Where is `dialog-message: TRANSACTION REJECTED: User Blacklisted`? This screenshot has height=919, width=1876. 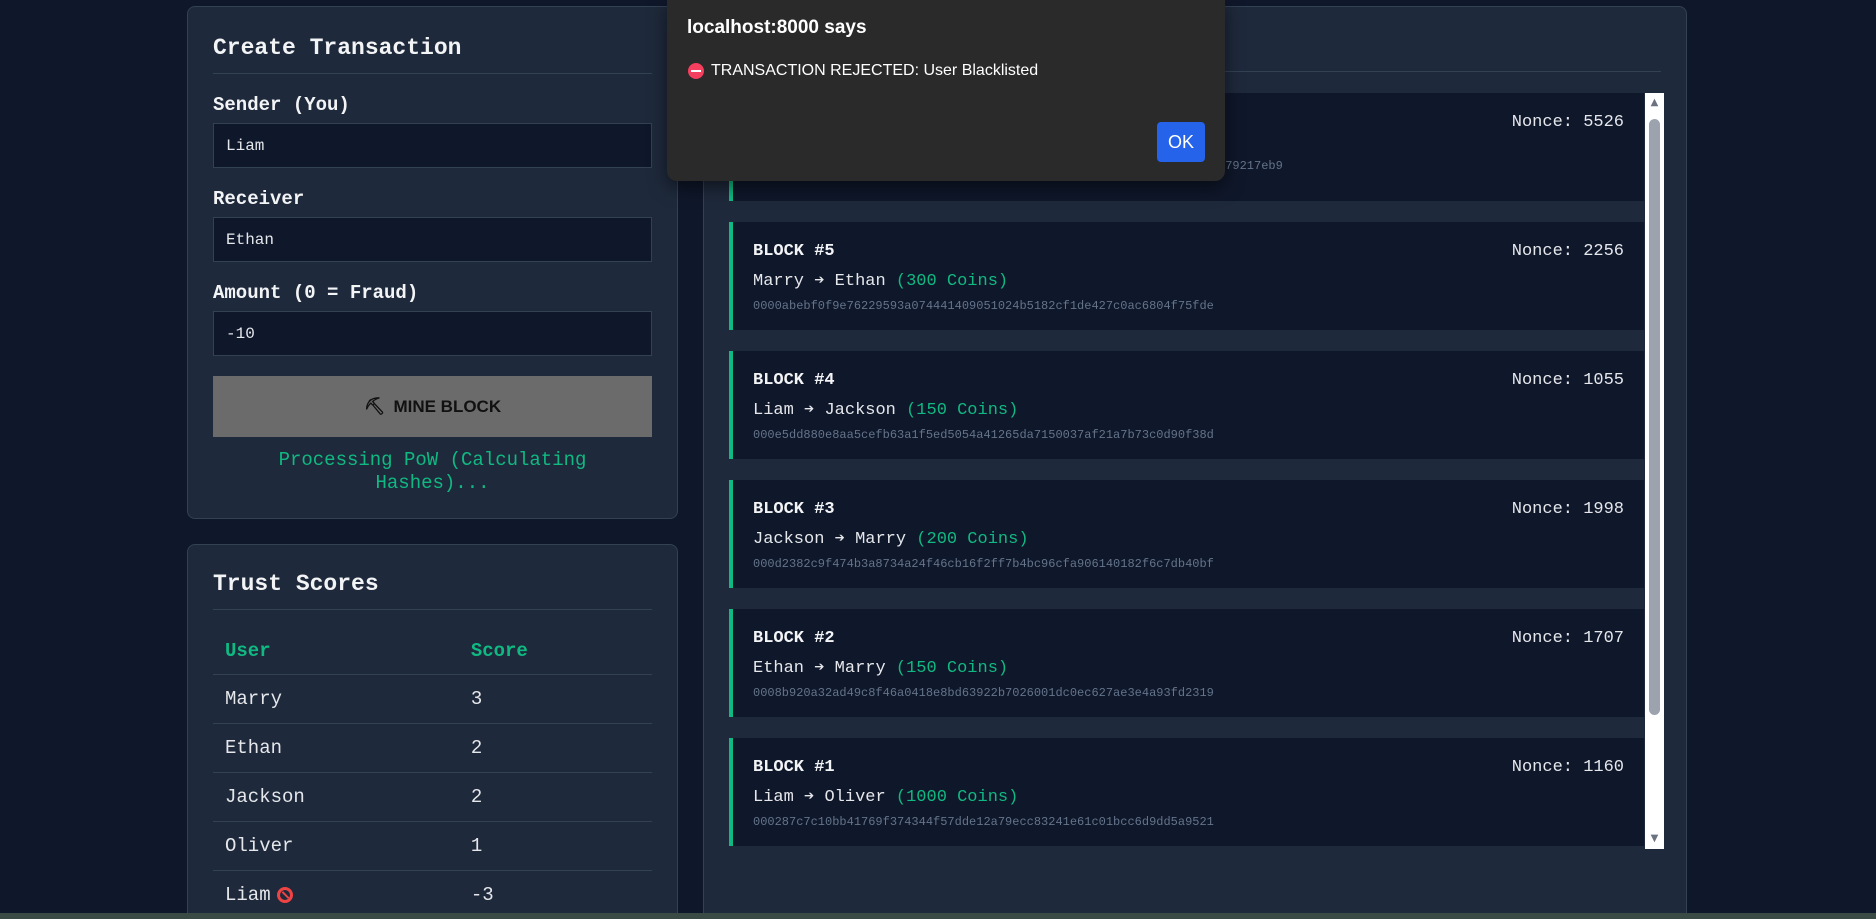
dialog-message: TRANSACTION REJECTED: User Blacklisted is located at coordinates (863, 71).